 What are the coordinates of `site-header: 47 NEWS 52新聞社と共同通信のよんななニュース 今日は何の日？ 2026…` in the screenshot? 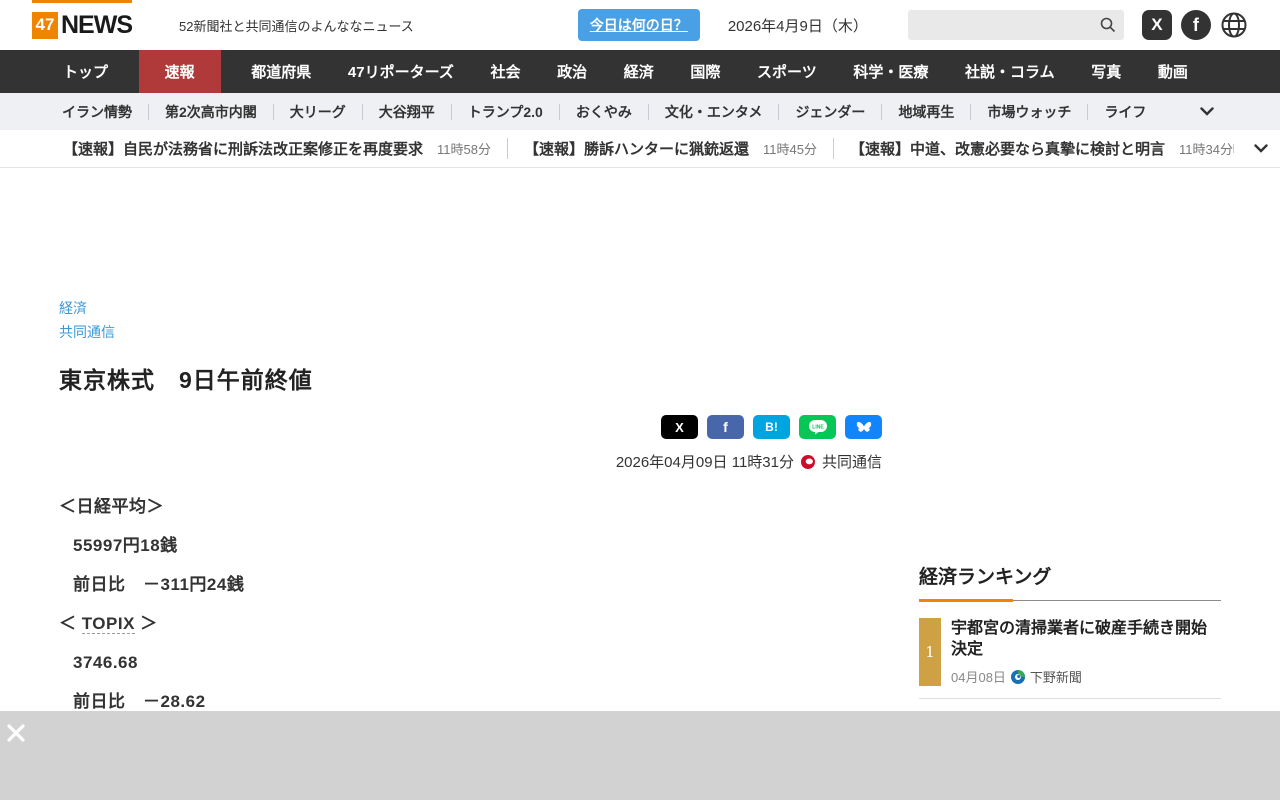 It's located at (640, 25).